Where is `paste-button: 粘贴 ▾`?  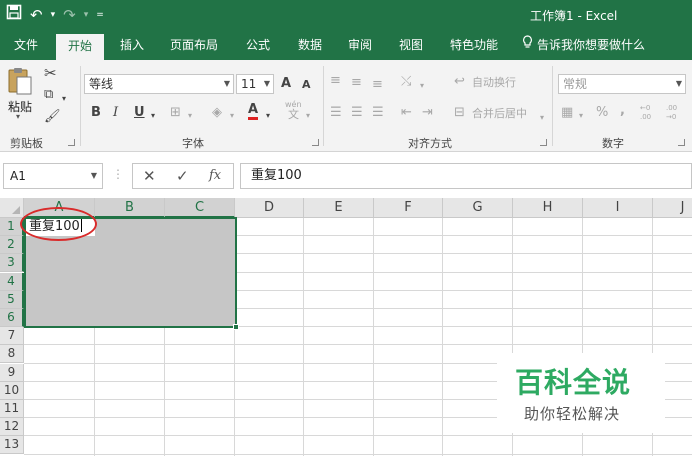 paste-button: 粘贴 ▾ is located at coordinates (20, 93).